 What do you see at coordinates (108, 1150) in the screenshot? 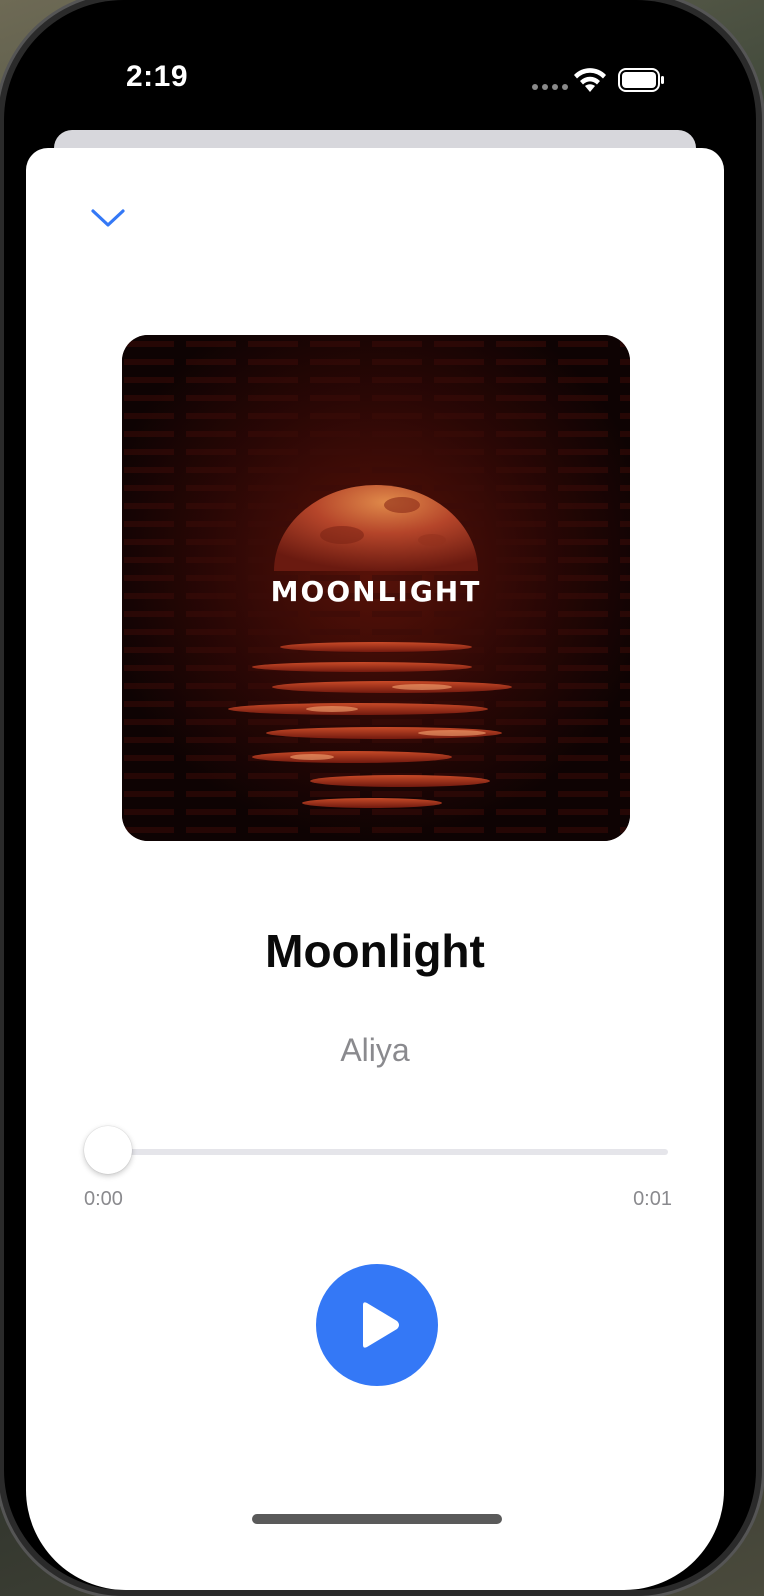
I see `progress-thumb` at bounding box center [108, 1150].